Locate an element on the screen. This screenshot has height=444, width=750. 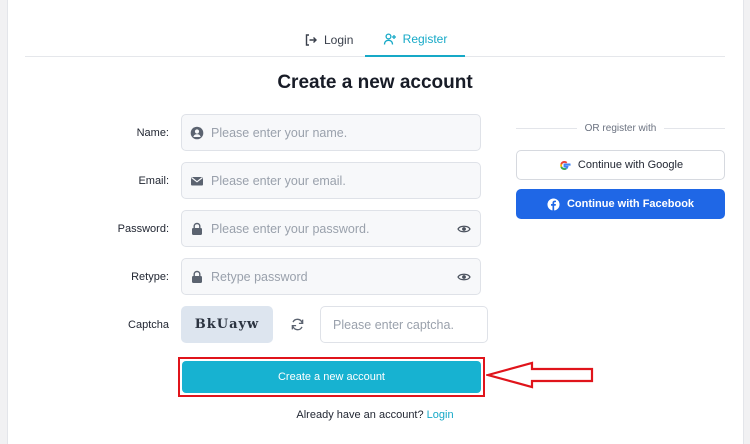
password-label: Password: is located at coordinates (143, 229).